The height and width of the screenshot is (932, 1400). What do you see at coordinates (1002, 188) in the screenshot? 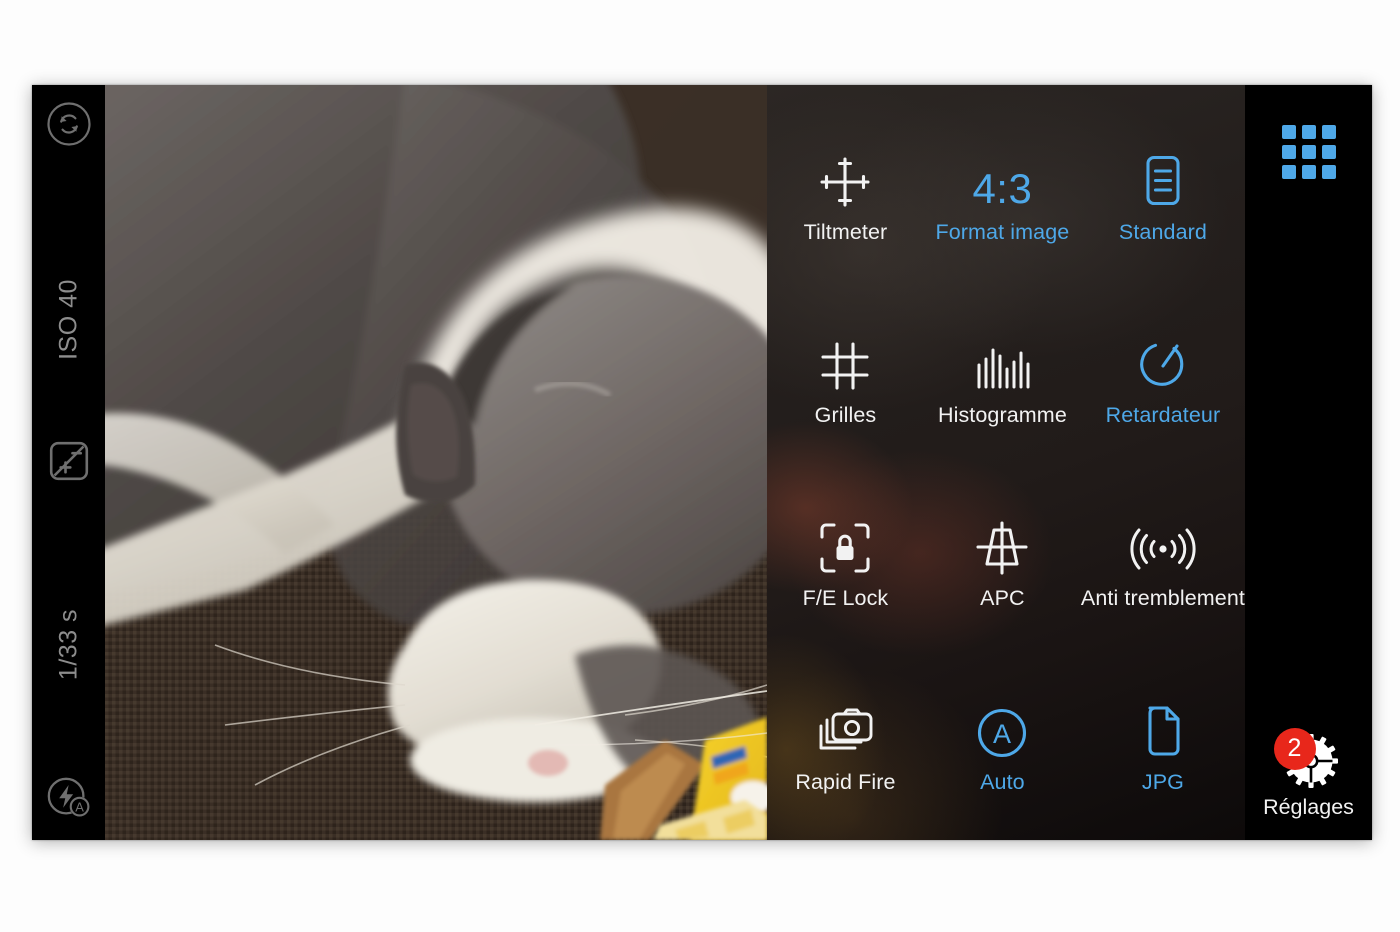
I see `aspect-ratio-value: 4:3` at bounding box center [1002, 188].